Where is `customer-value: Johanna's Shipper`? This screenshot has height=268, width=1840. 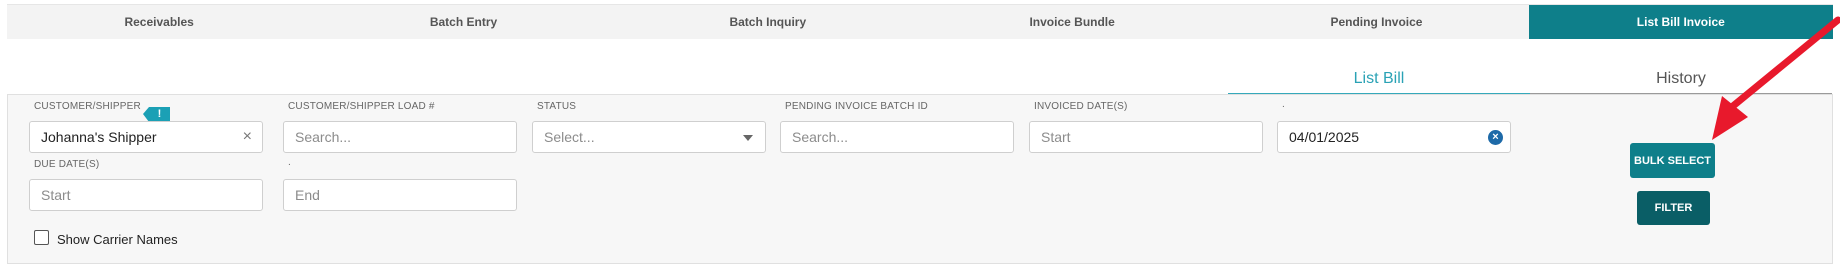 customer-value: Johanna's Shipper is located at coordinates (99, 137).